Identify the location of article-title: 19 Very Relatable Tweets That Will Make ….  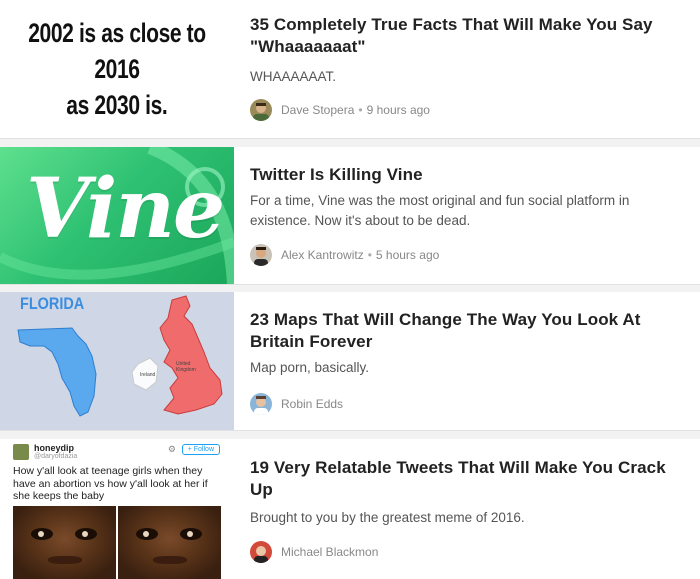
(466, 479).